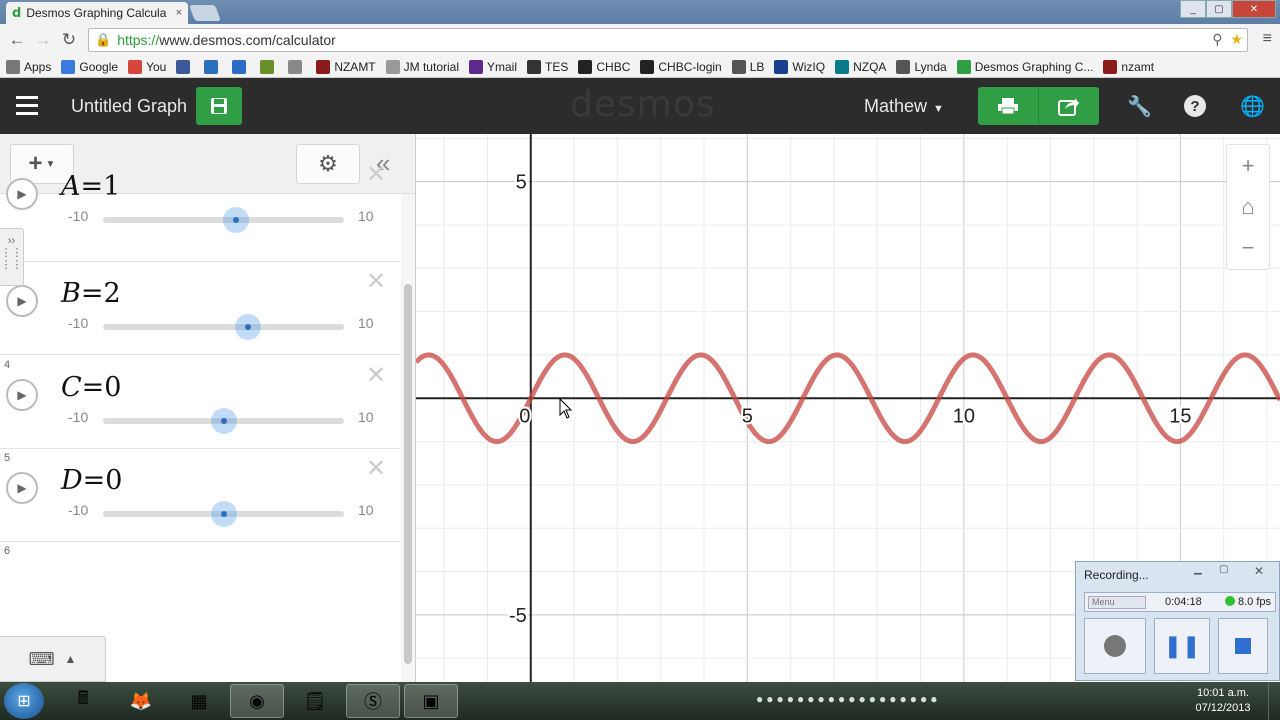 The height and width of the screenshot is (720, 1280). What do you see at coordinates (200, 402) in the screenshot?
I see `expression-row: 4 ▶ C=0 ✕ -10 10` at bounding box center [200, 402].